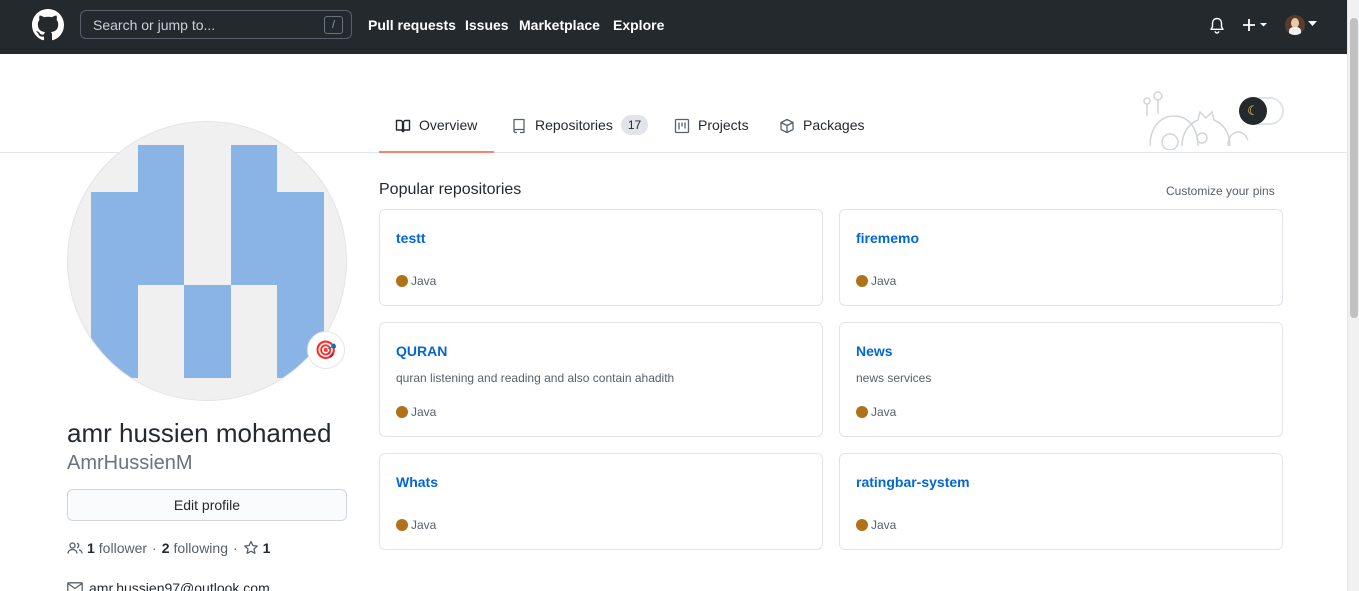 The height and width of the screenshot is (591, 1359). Describe the element at coordinates (75, 586) in the screenshot. I see `mail-icon` at that location.